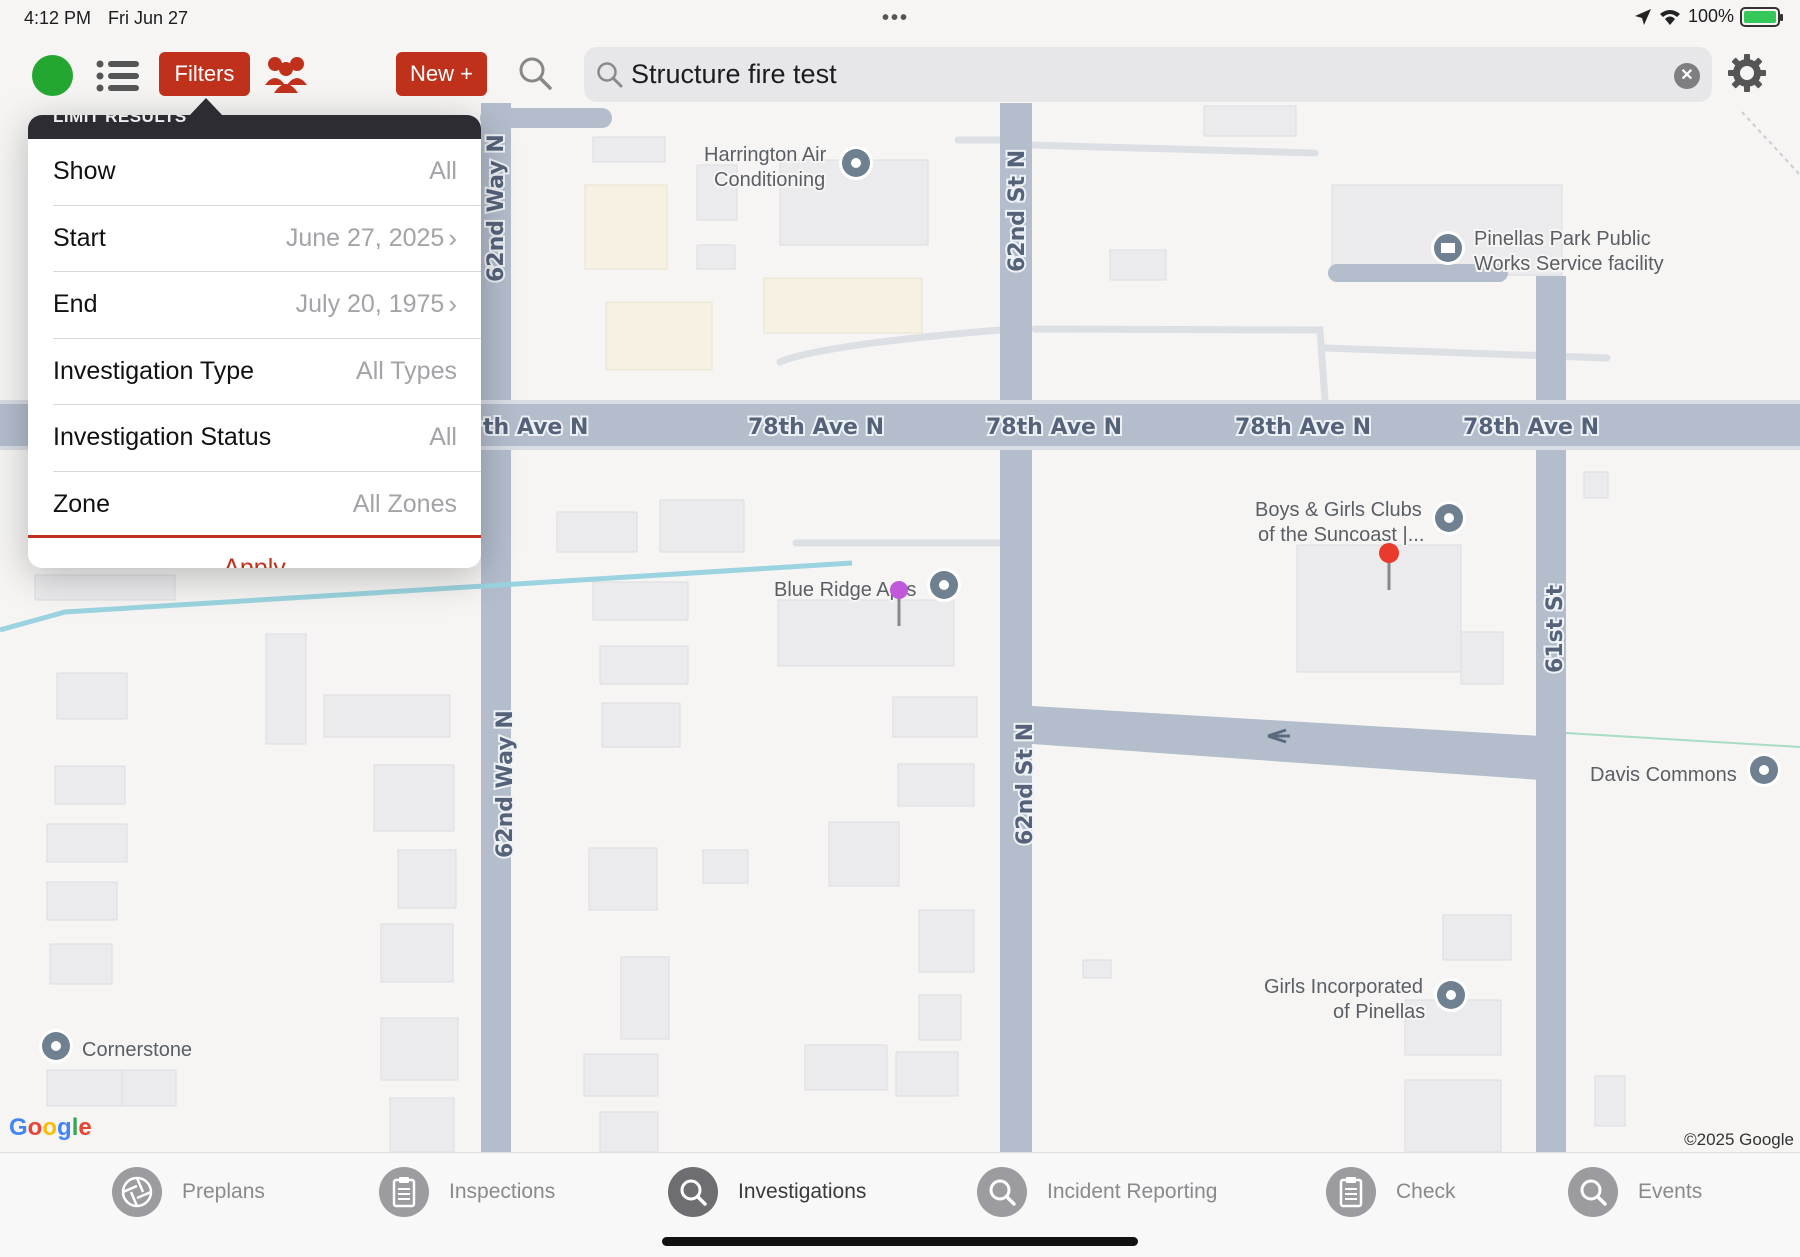  What do you see at coordinates (1670, 1191) in the screenshot?
I see `tab-label: Events` at bounding box center [1670, 1191].